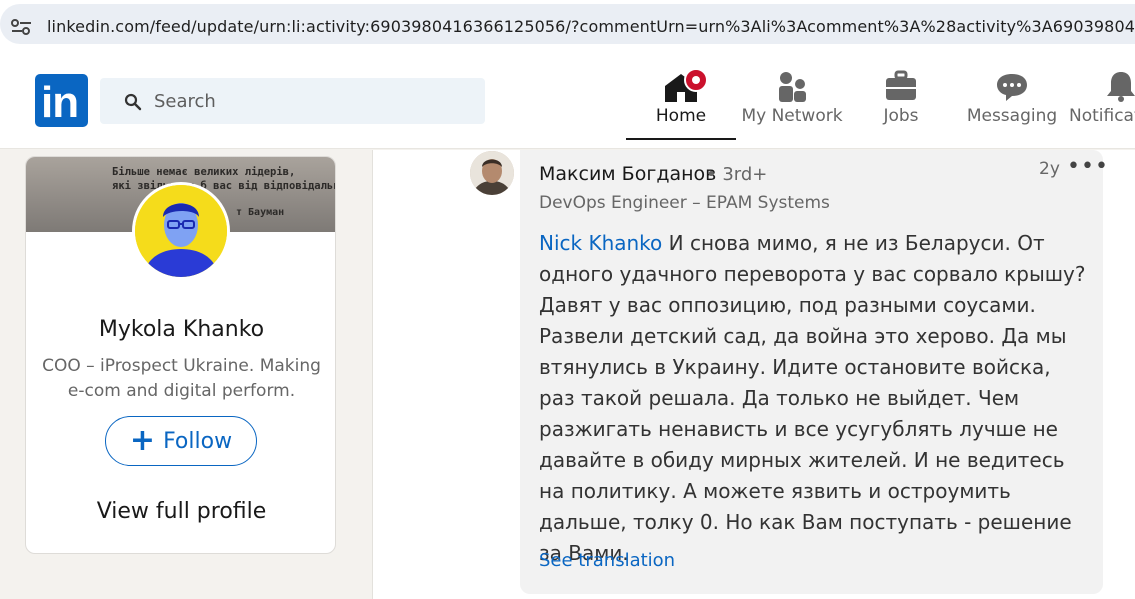 The image size is (1135, 599). I want to click on nav-jobs: Jobs, so click(901, 97).